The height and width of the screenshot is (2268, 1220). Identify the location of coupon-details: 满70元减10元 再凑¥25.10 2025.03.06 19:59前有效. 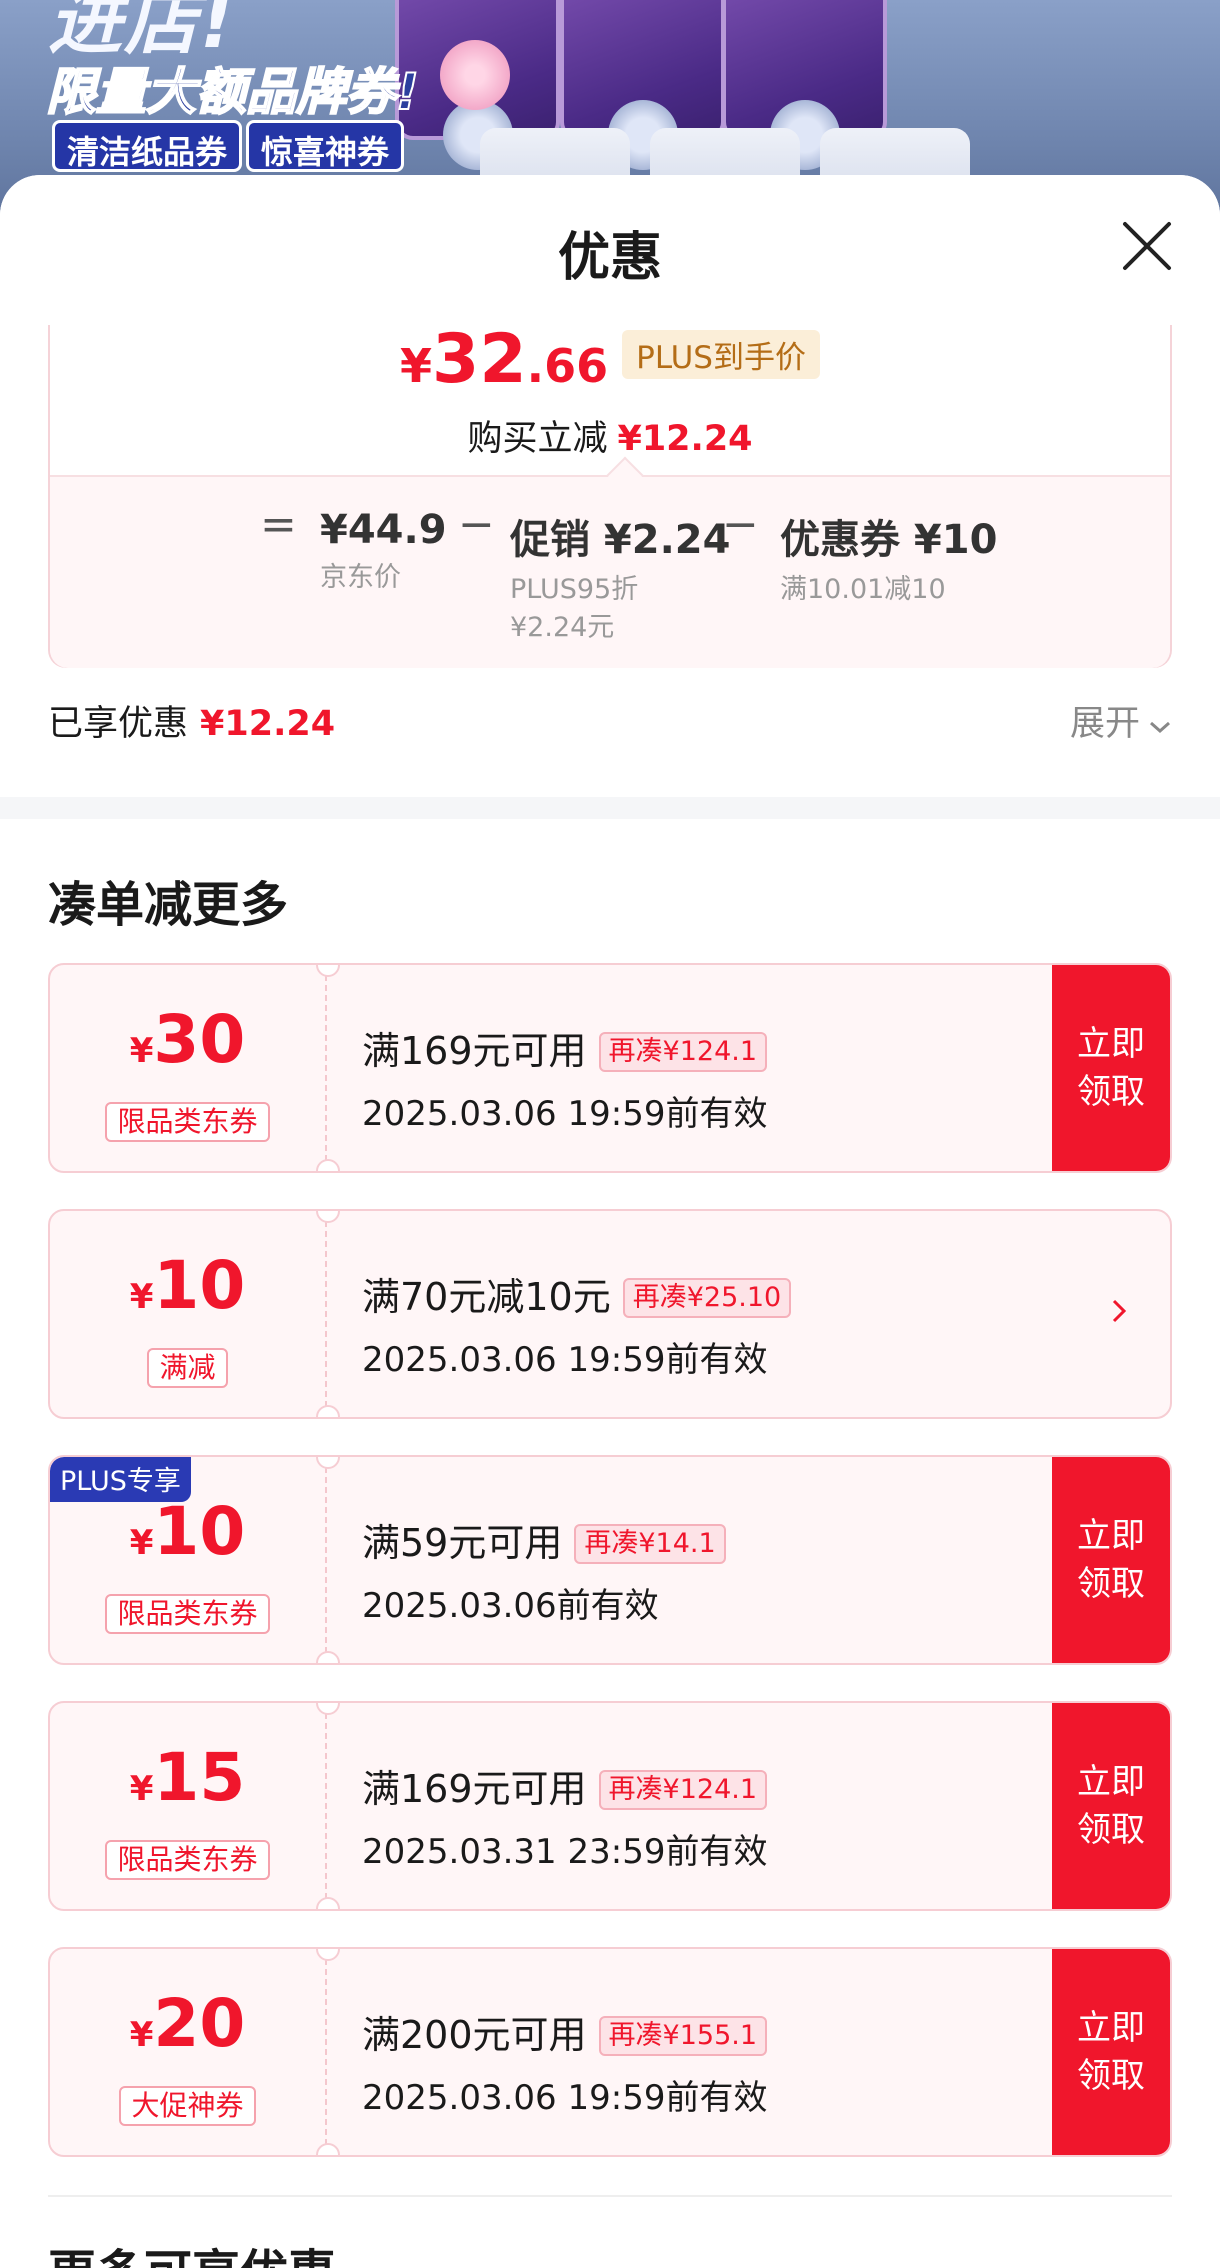
(577, 1323).